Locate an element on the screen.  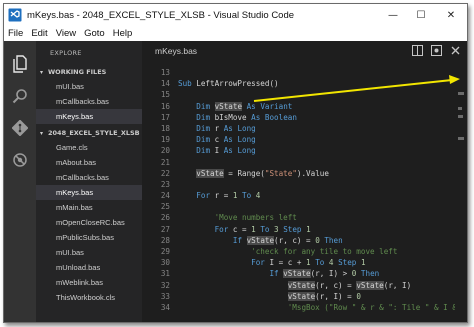
open-preview-icon is located at coordinates (436, 51).